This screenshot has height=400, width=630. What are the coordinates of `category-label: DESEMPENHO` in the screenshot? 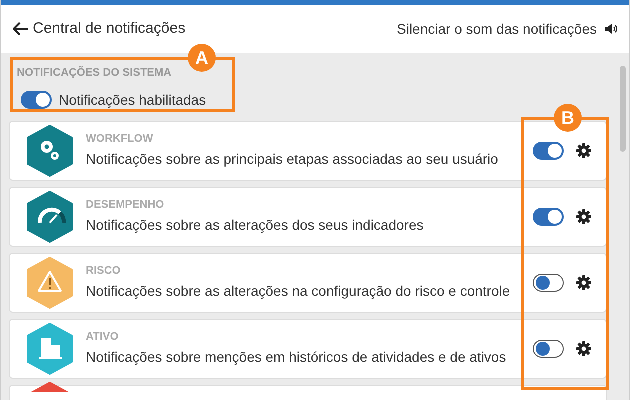 It's located at (126, 205).